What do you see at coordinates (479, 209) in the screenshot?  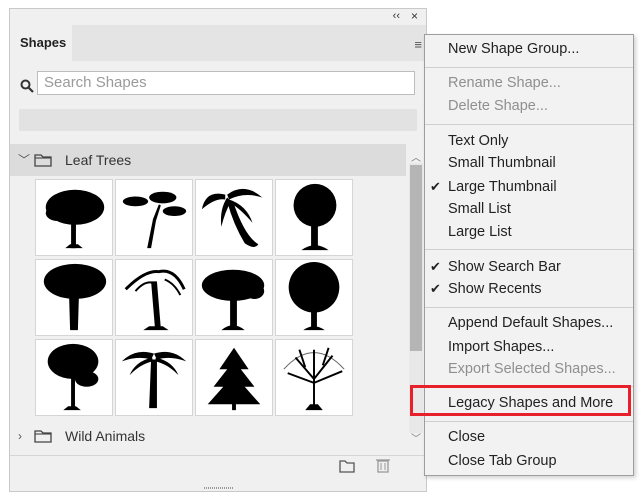 I see `menu-item-small-list: Small List` at bounding box center [479, 209].